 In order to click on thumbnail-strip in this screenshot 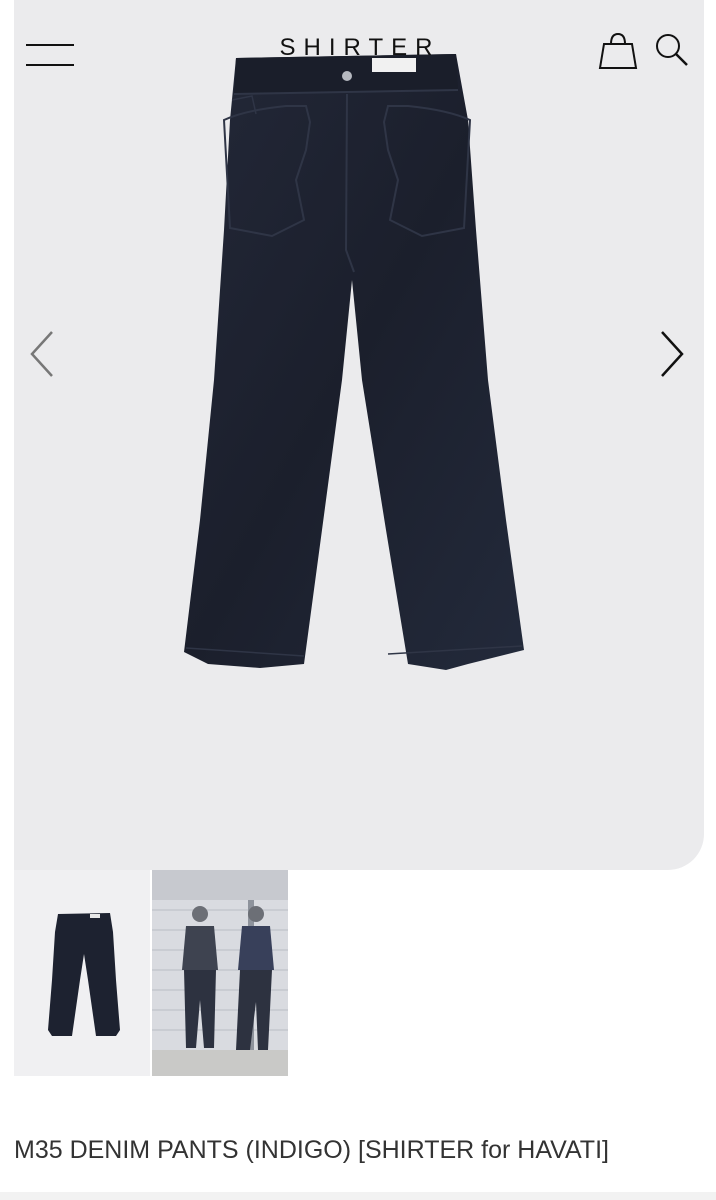, I will do `click(152, 973)`.